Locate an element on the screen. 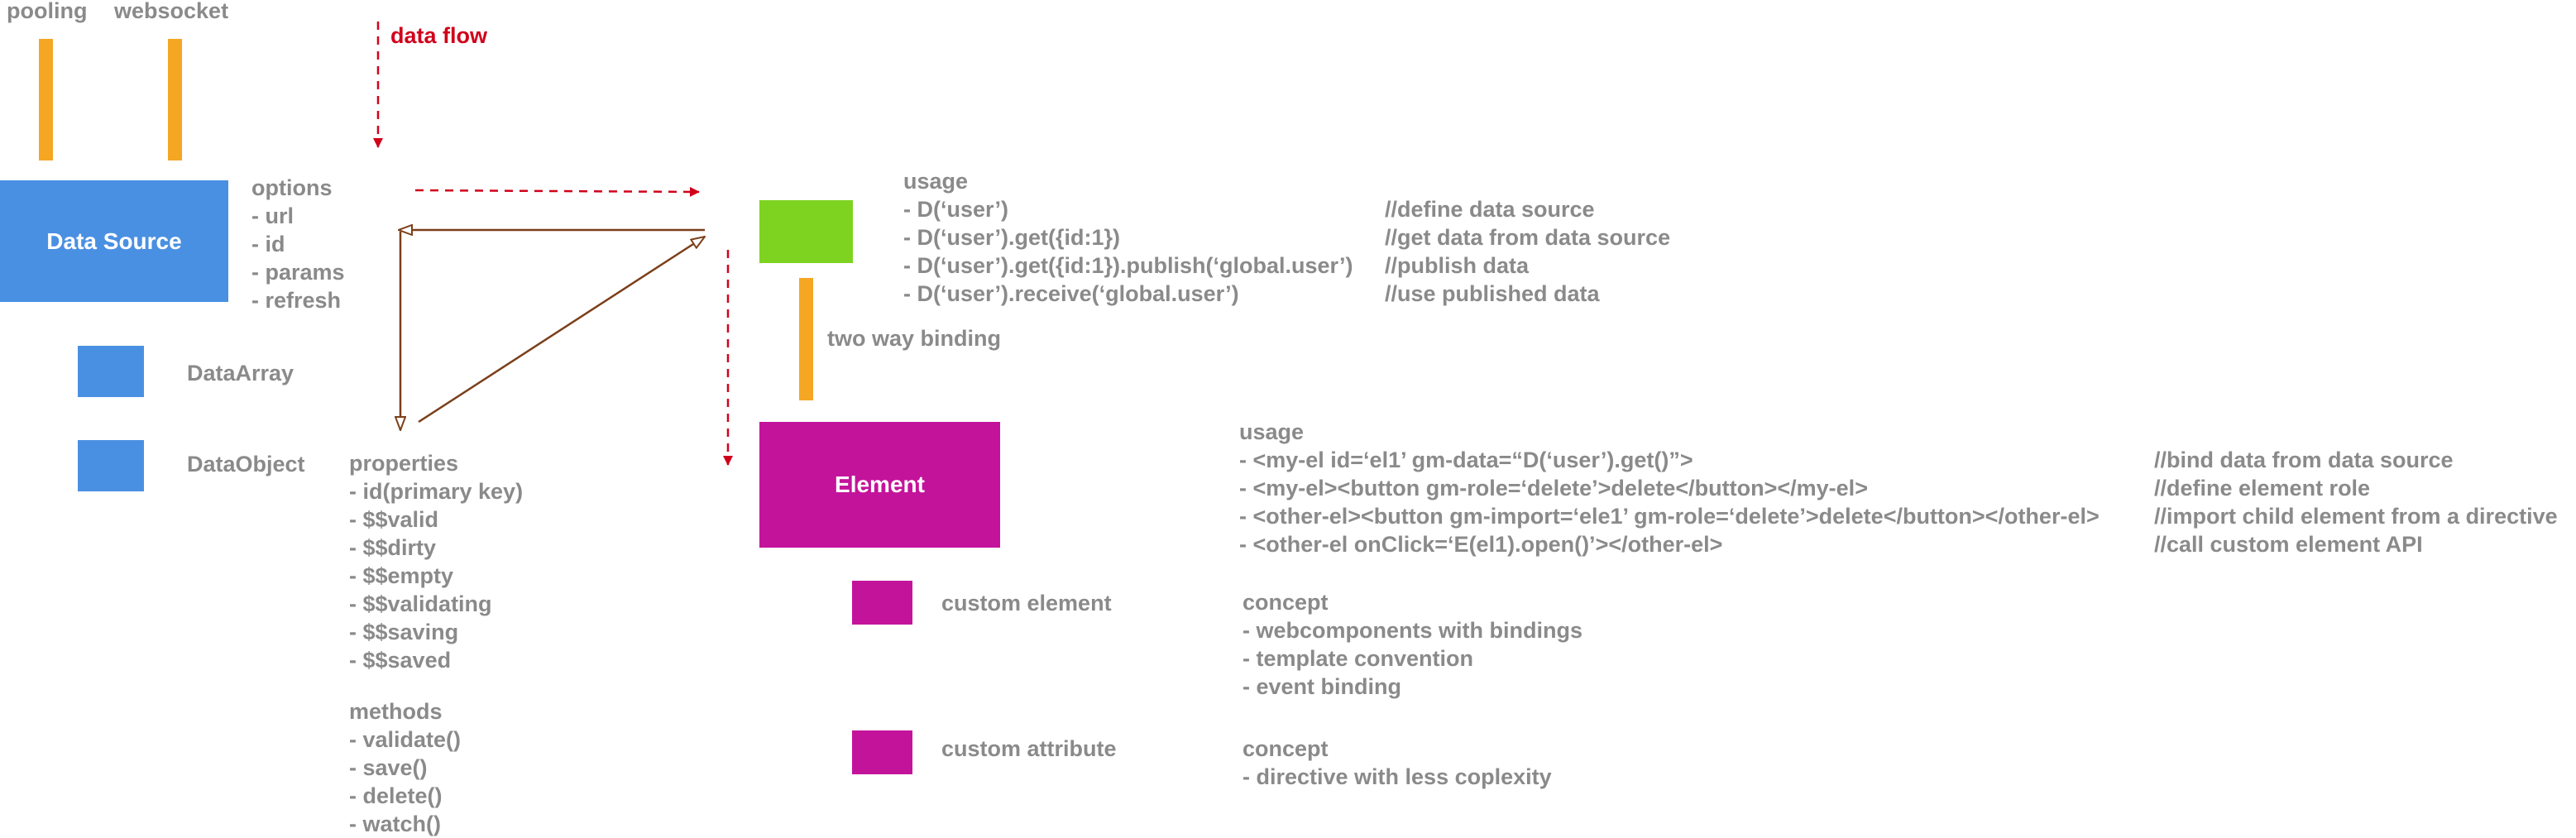 The height and width of the screenshot is (838, 2576). method-item: - watch() is located at coordinates (395, 824).